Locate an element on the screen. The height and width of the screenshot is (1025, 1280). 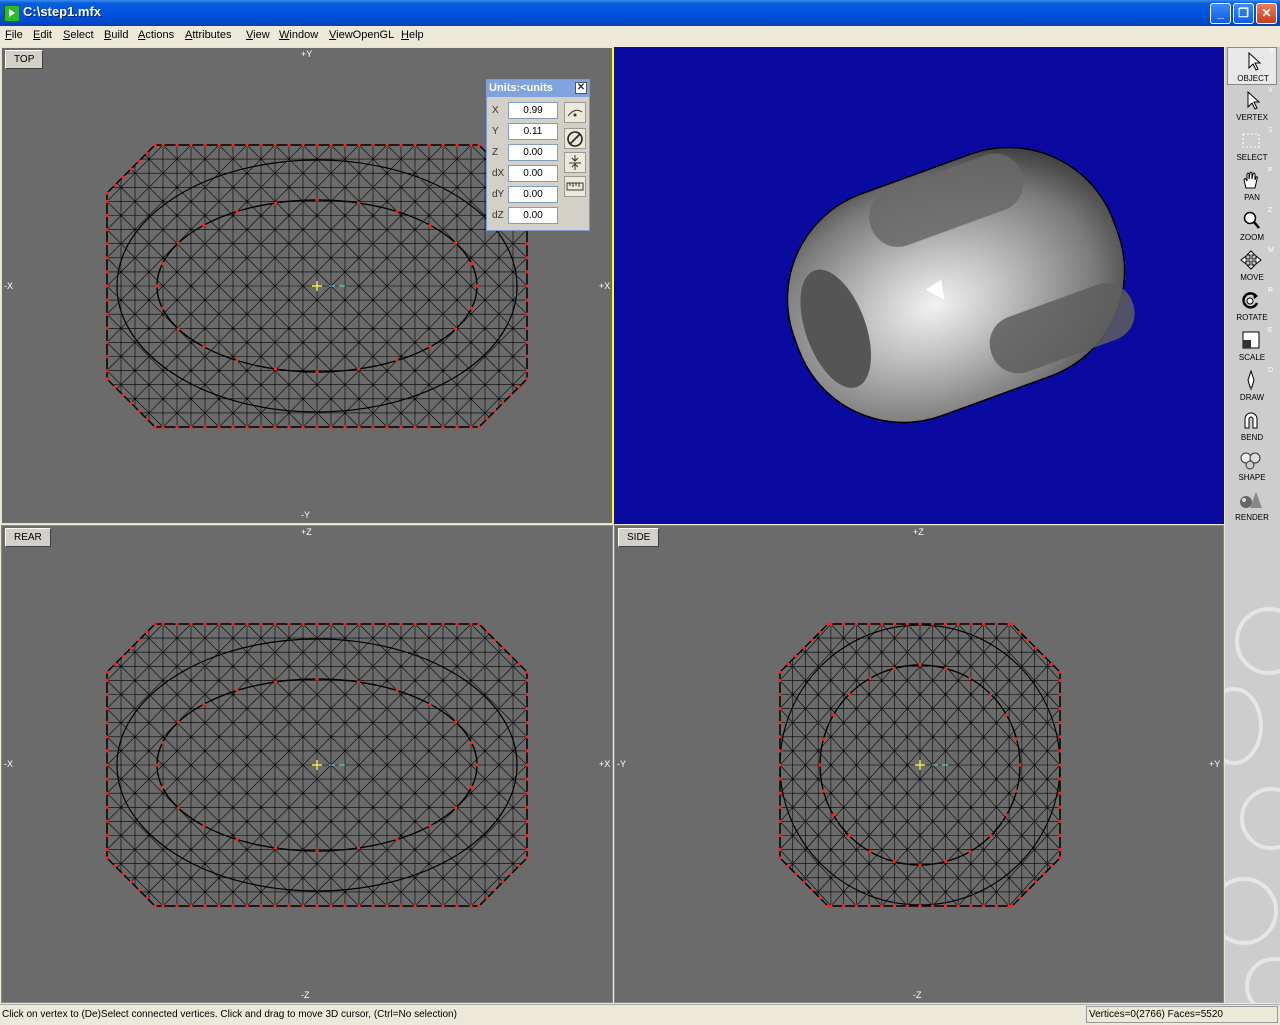
tool-move-button: M MOVE is located at coordinates (1252, 266).